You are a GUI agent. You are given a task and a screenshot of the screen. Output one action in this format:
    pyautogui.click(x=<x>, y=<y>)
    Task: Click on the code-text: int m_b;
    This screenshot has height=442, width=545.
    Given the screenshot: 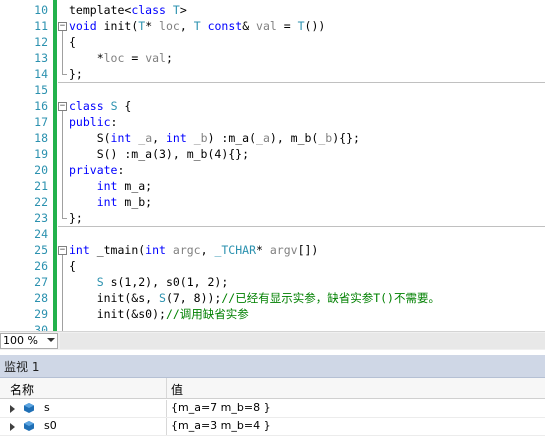 What is the action you would take?
    pyautogui.click(x=110, y=202)
    